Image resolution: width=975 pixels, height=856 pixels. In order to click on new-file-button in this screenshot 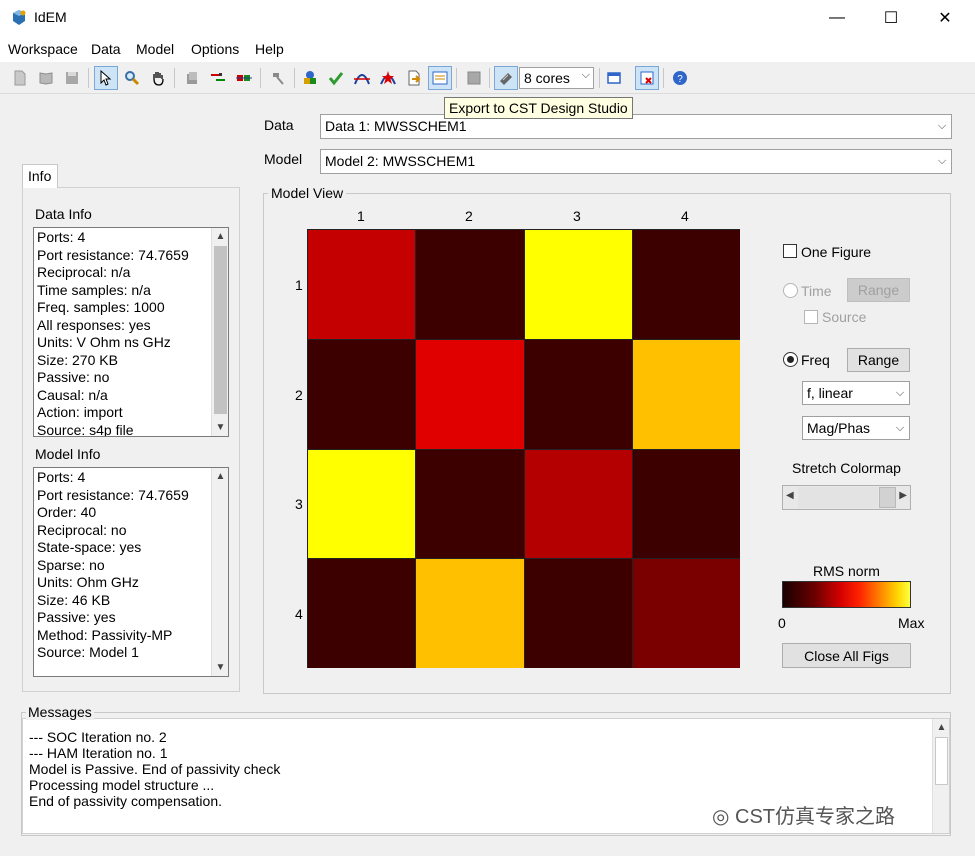, I will do `click(20, 78)`.